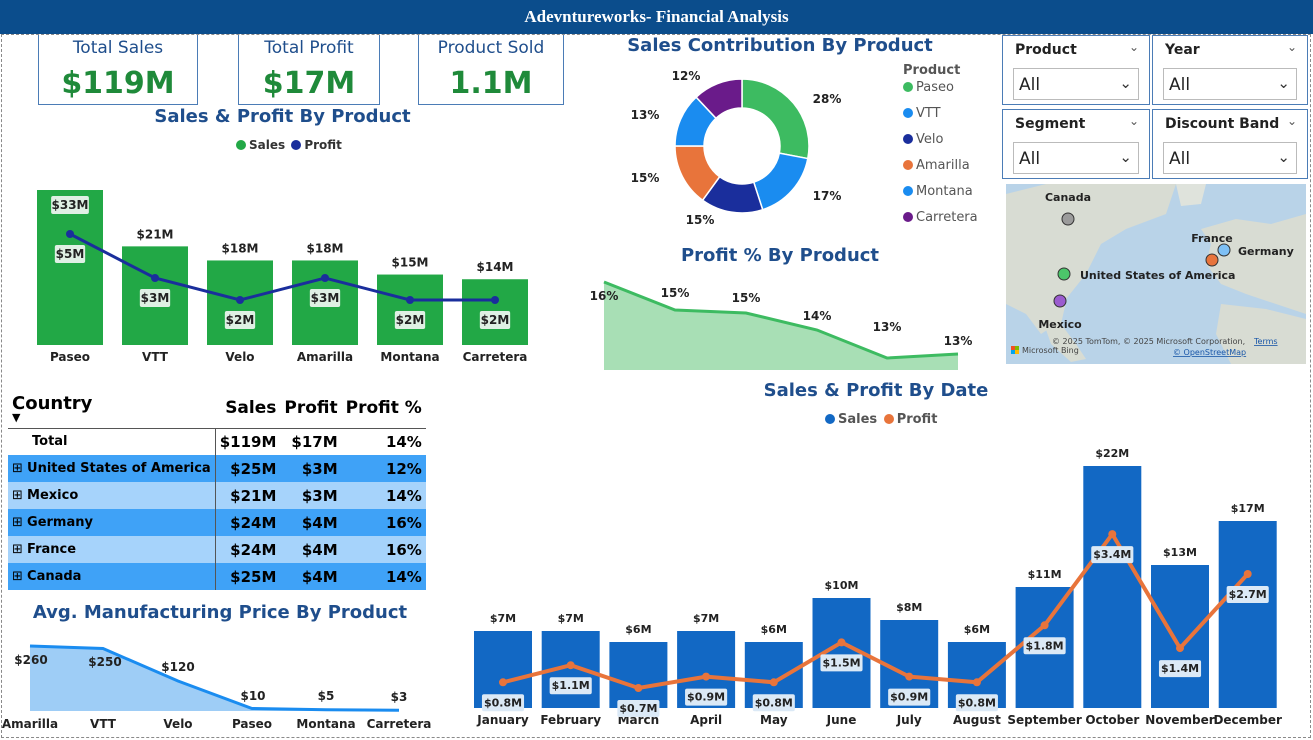 This screenshot has height=740, width=1313. Describe the element at coordinates (774, 720) in the screenshot. I see `x-tick-label: May` at that location.